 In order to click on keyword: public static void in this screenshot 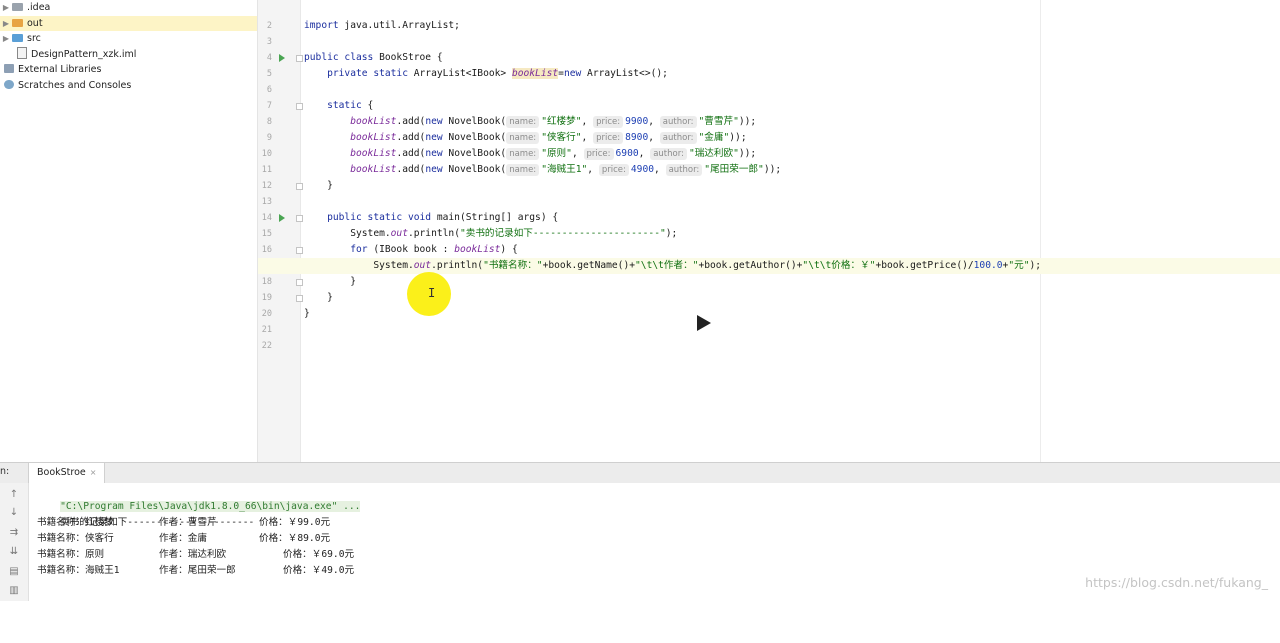, I will do `click(379, 217)`.